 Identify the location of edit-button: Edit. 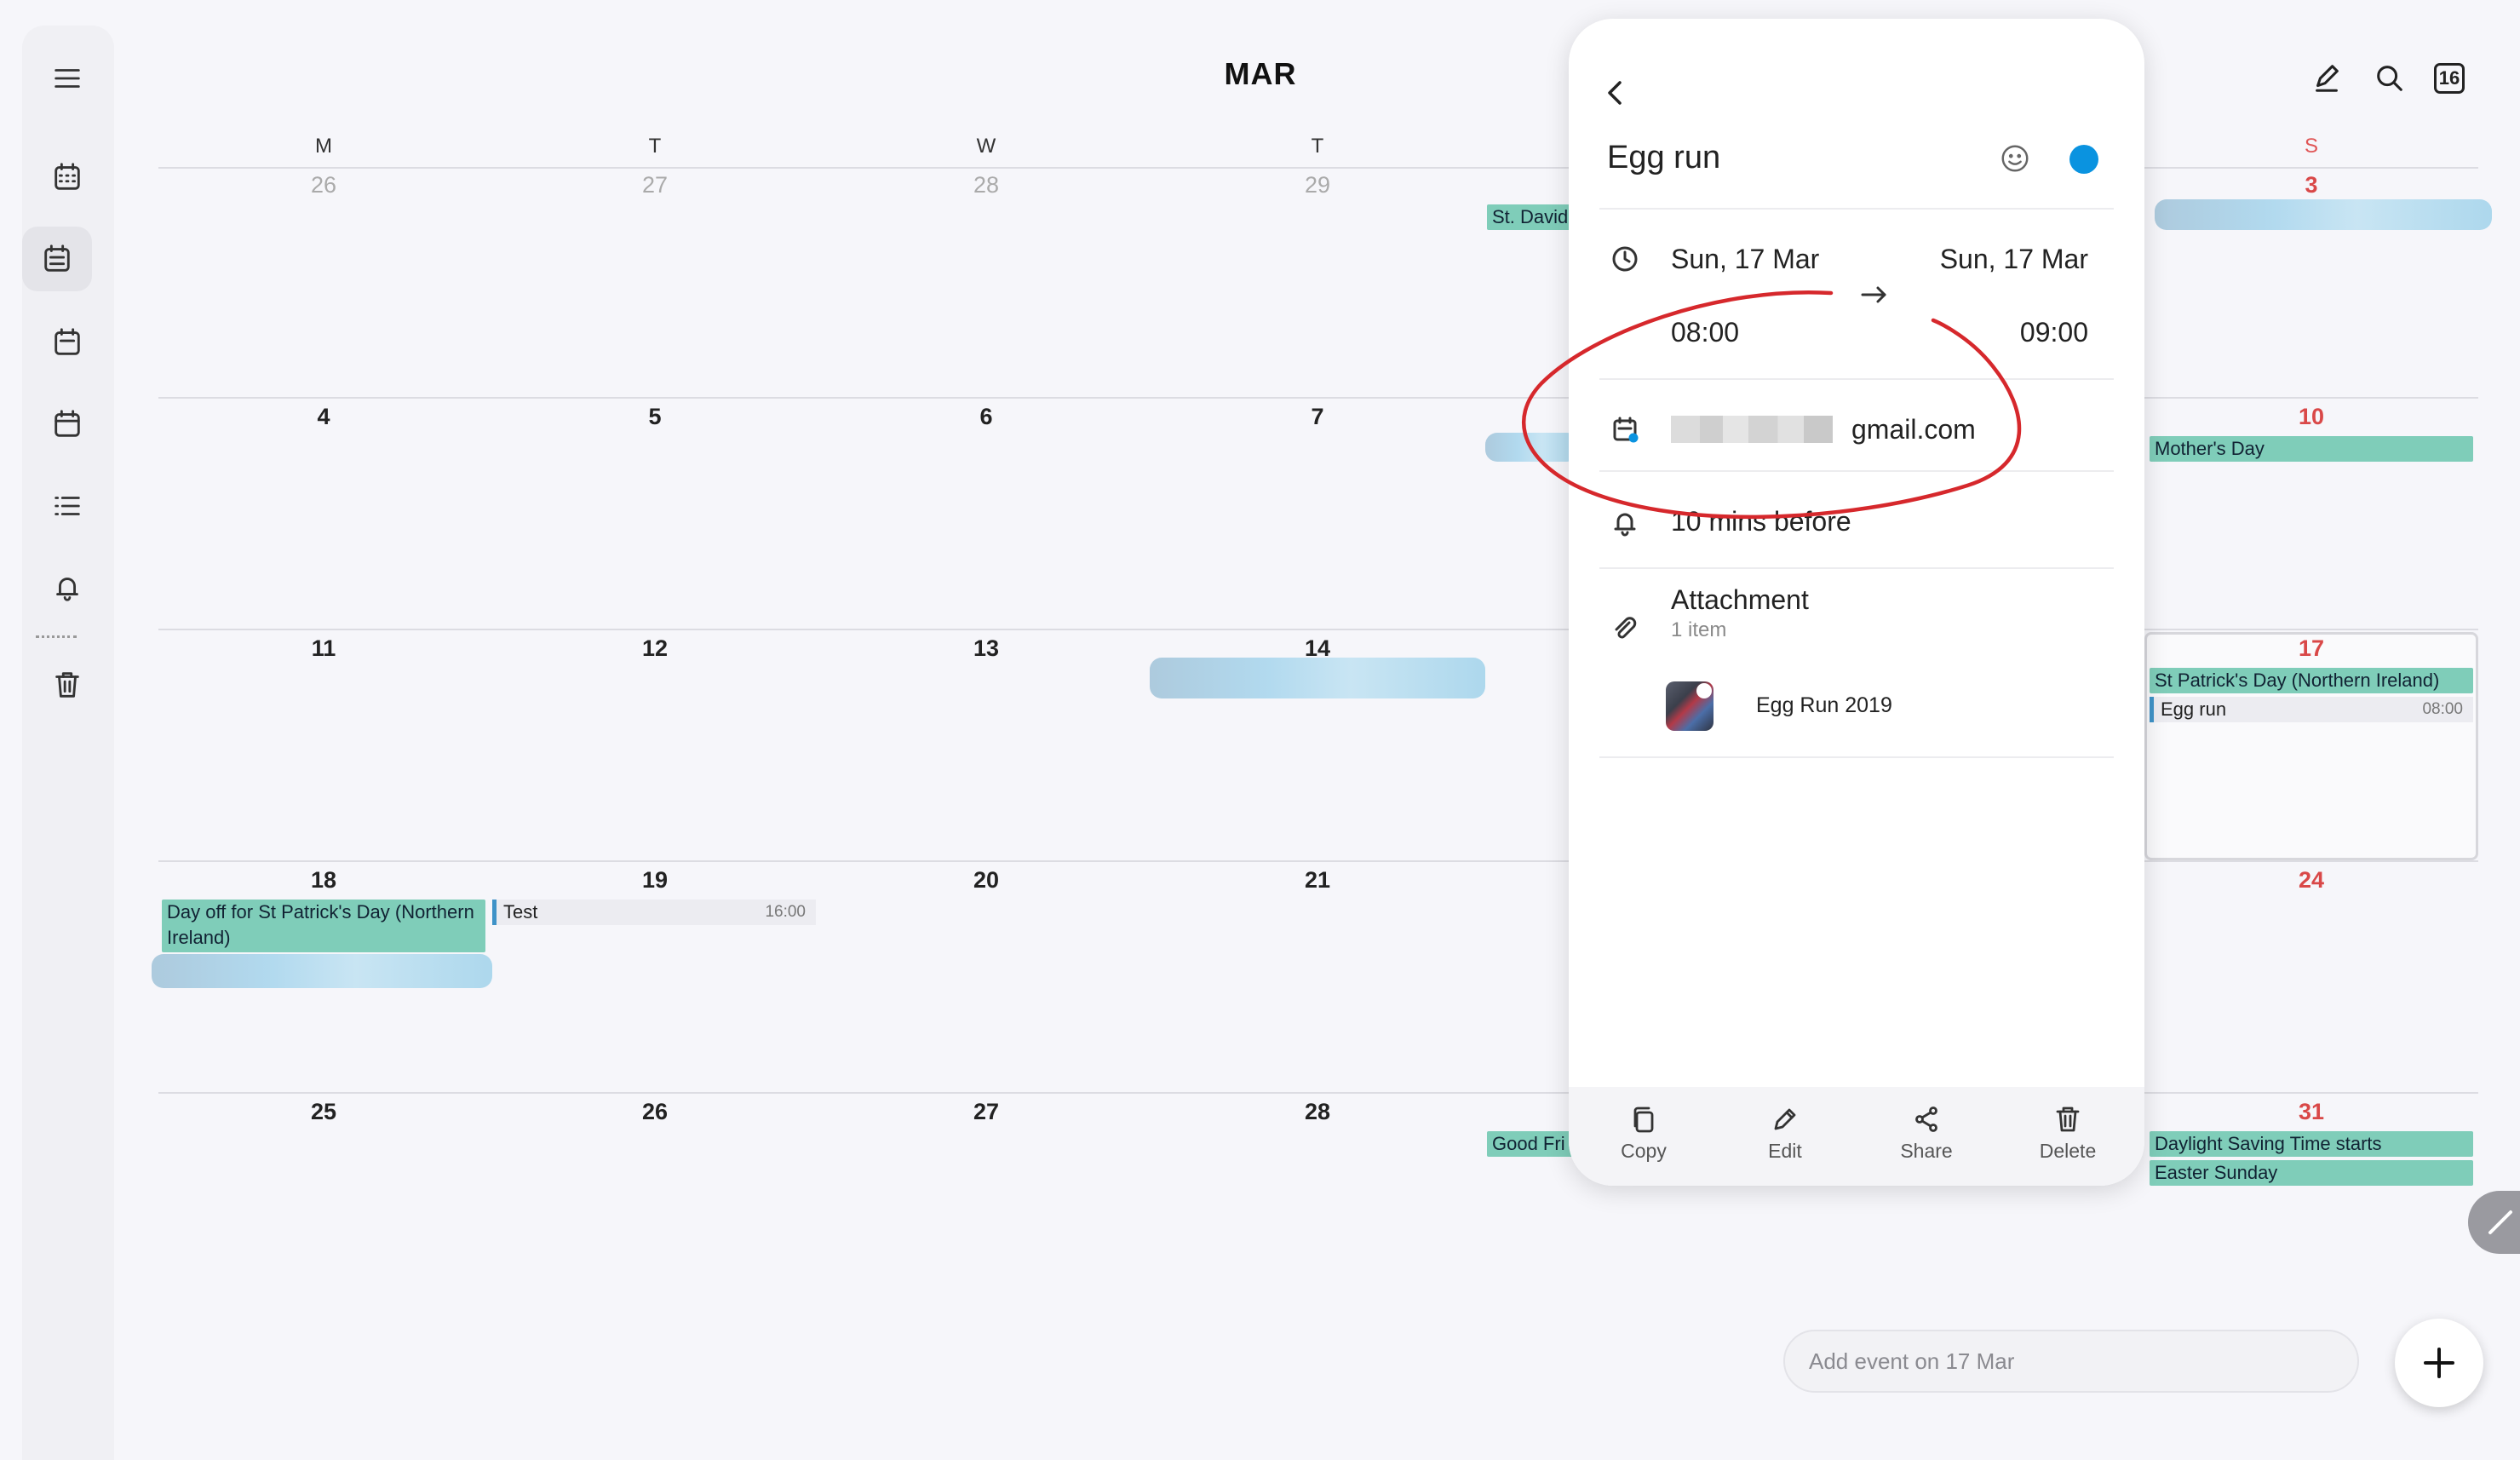
(1785, 1133).